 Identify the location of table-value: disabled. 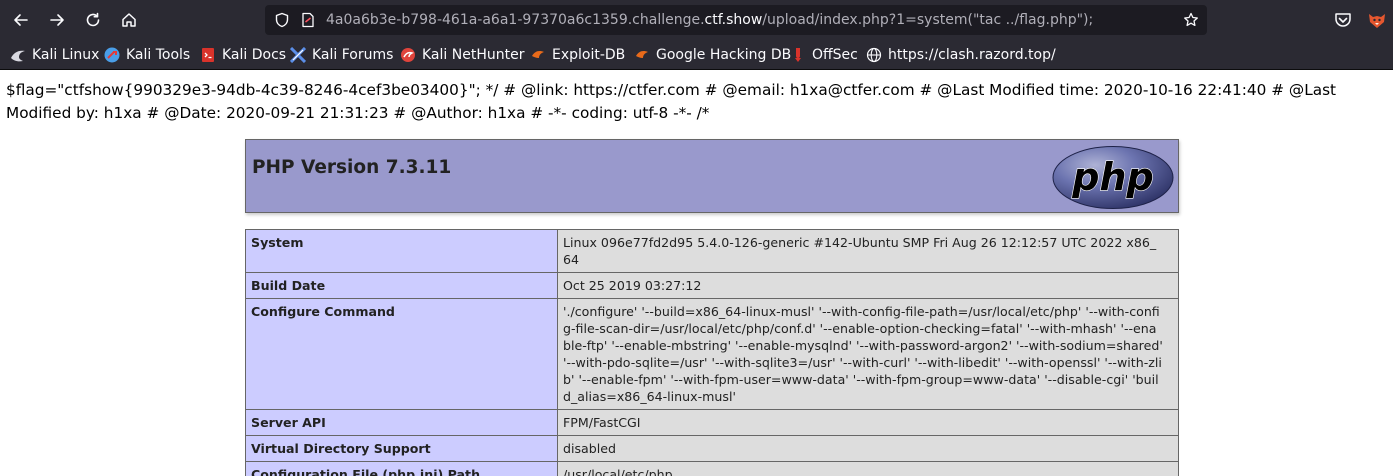
(868, 448).